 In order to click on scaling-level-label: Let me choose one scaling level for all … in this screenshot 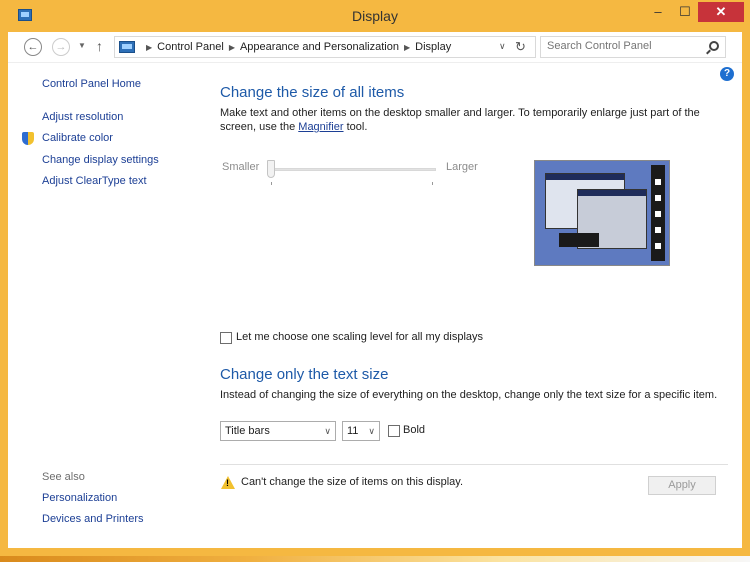, I will do `click(359, 337)`.